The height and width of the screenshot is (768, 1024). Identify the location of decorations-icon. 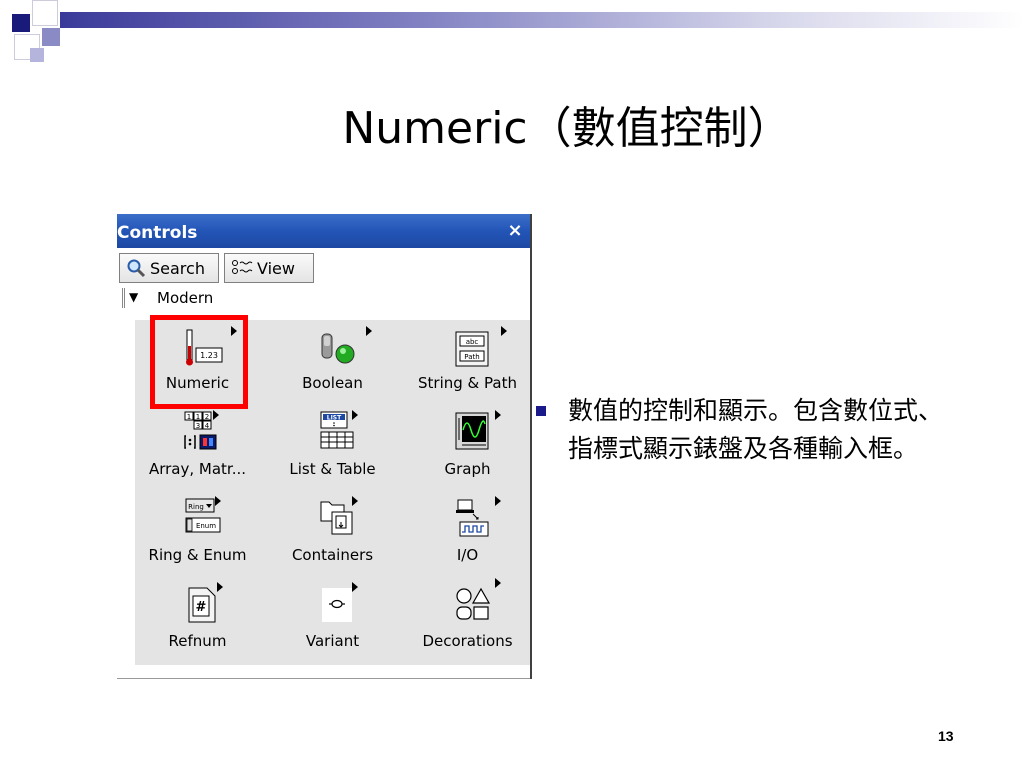
(473, 603).